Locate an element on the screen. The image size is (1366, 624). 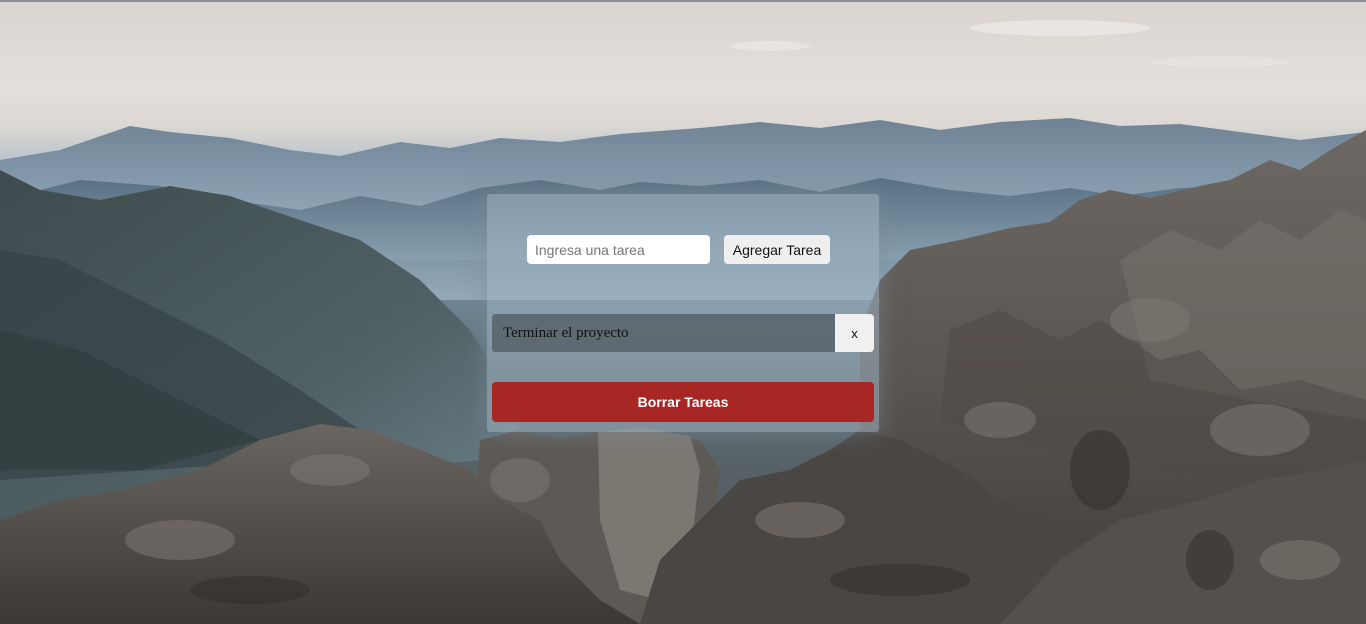
clear-tasks-button: Borrar Tareas is located at coordinates (683, 402).